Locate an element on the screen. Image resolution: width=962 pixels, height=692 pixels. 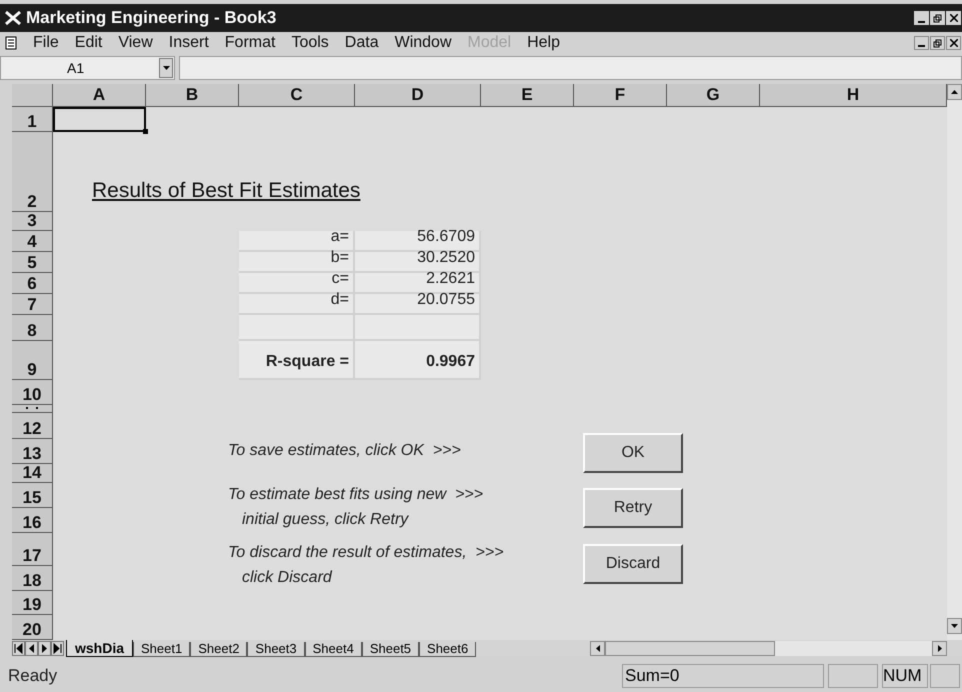
horizontal-scrollbar is located at coordinates (768, 648).